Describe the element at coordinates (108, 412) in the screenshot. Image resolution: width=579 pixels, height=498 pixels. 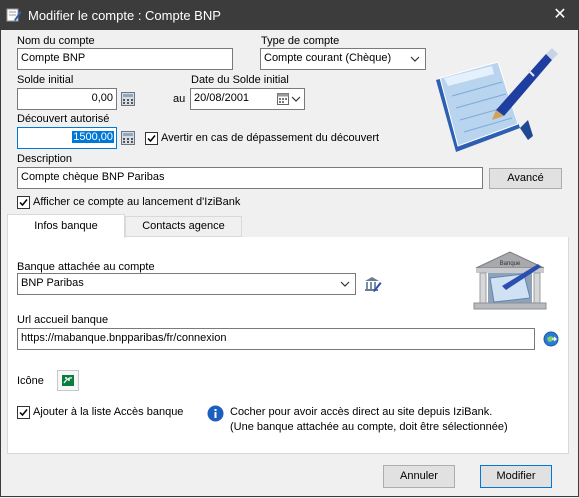
I see `add-access-label: Ajouter à la liste Accès banque` at that location.